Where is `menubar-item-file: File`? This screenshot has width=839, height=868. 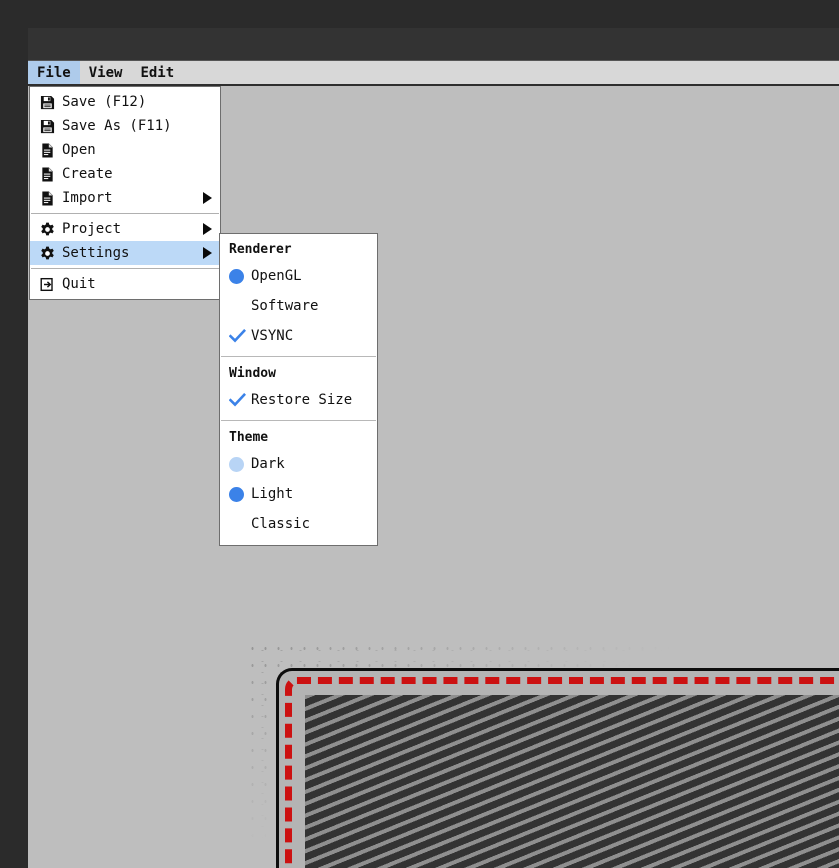 menubar-item-file: File is located at coordinates (54, 72).